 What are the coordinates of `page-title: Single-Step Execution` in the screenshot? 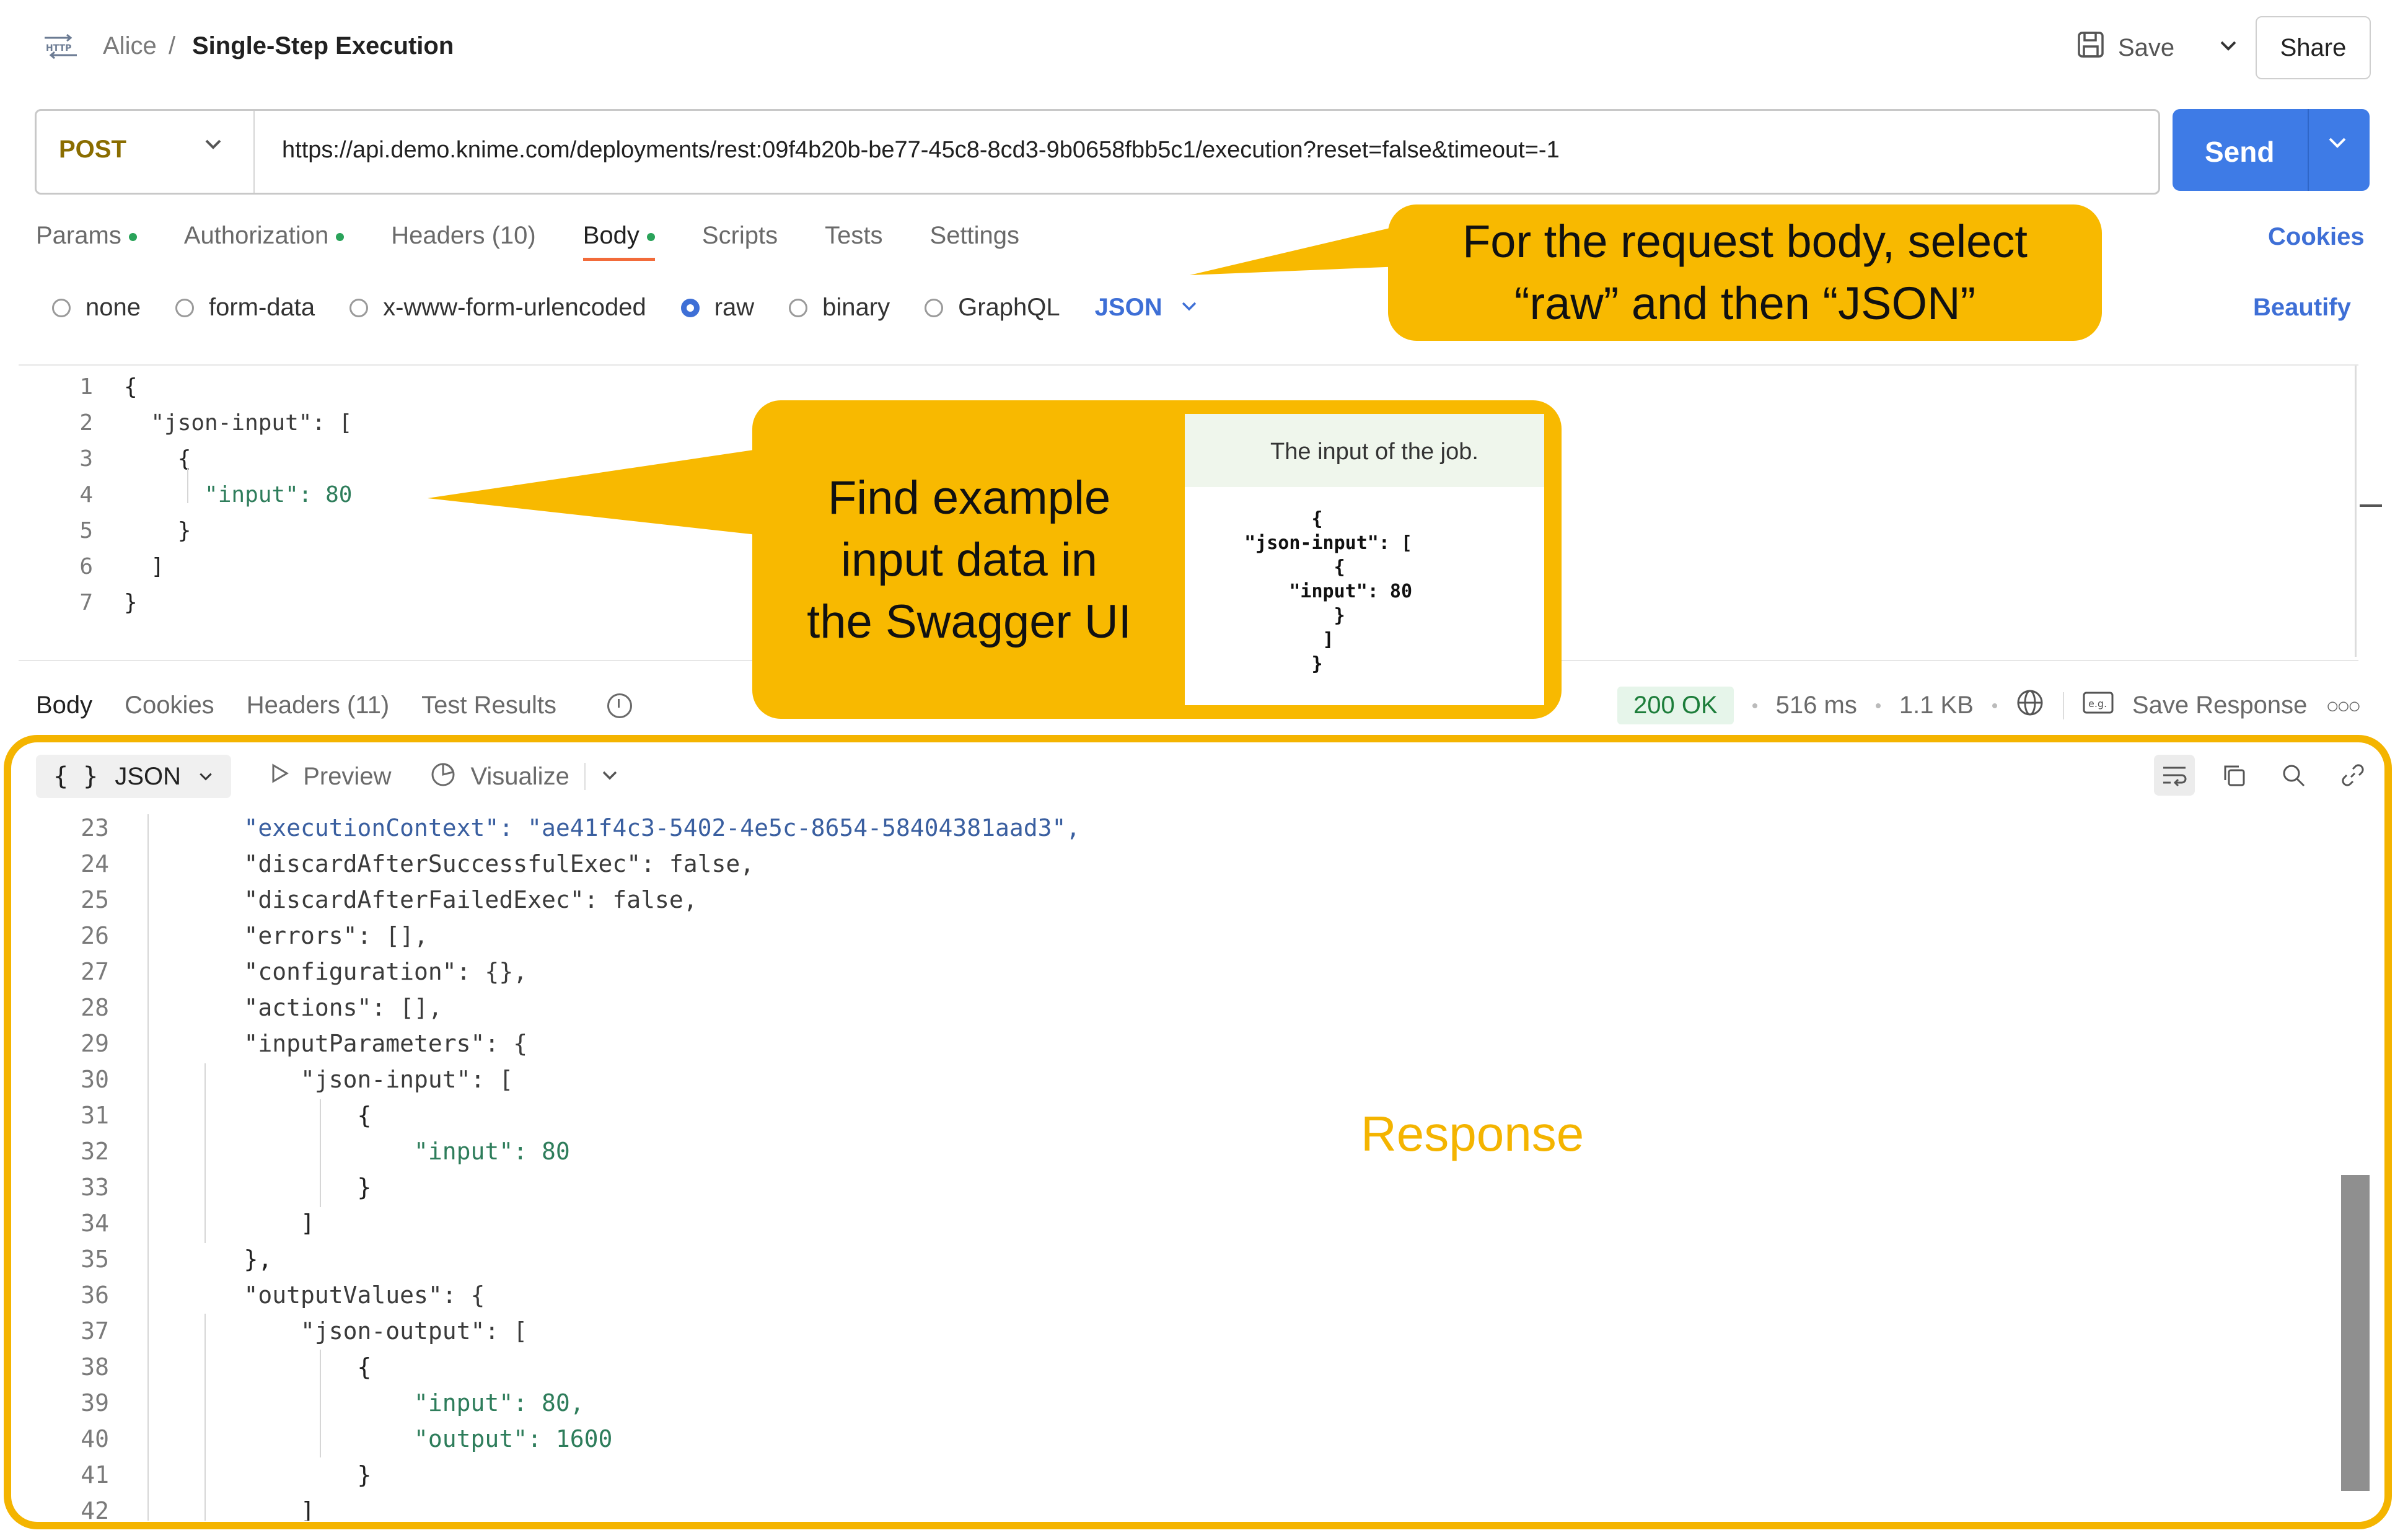 It's located at (323, 46).